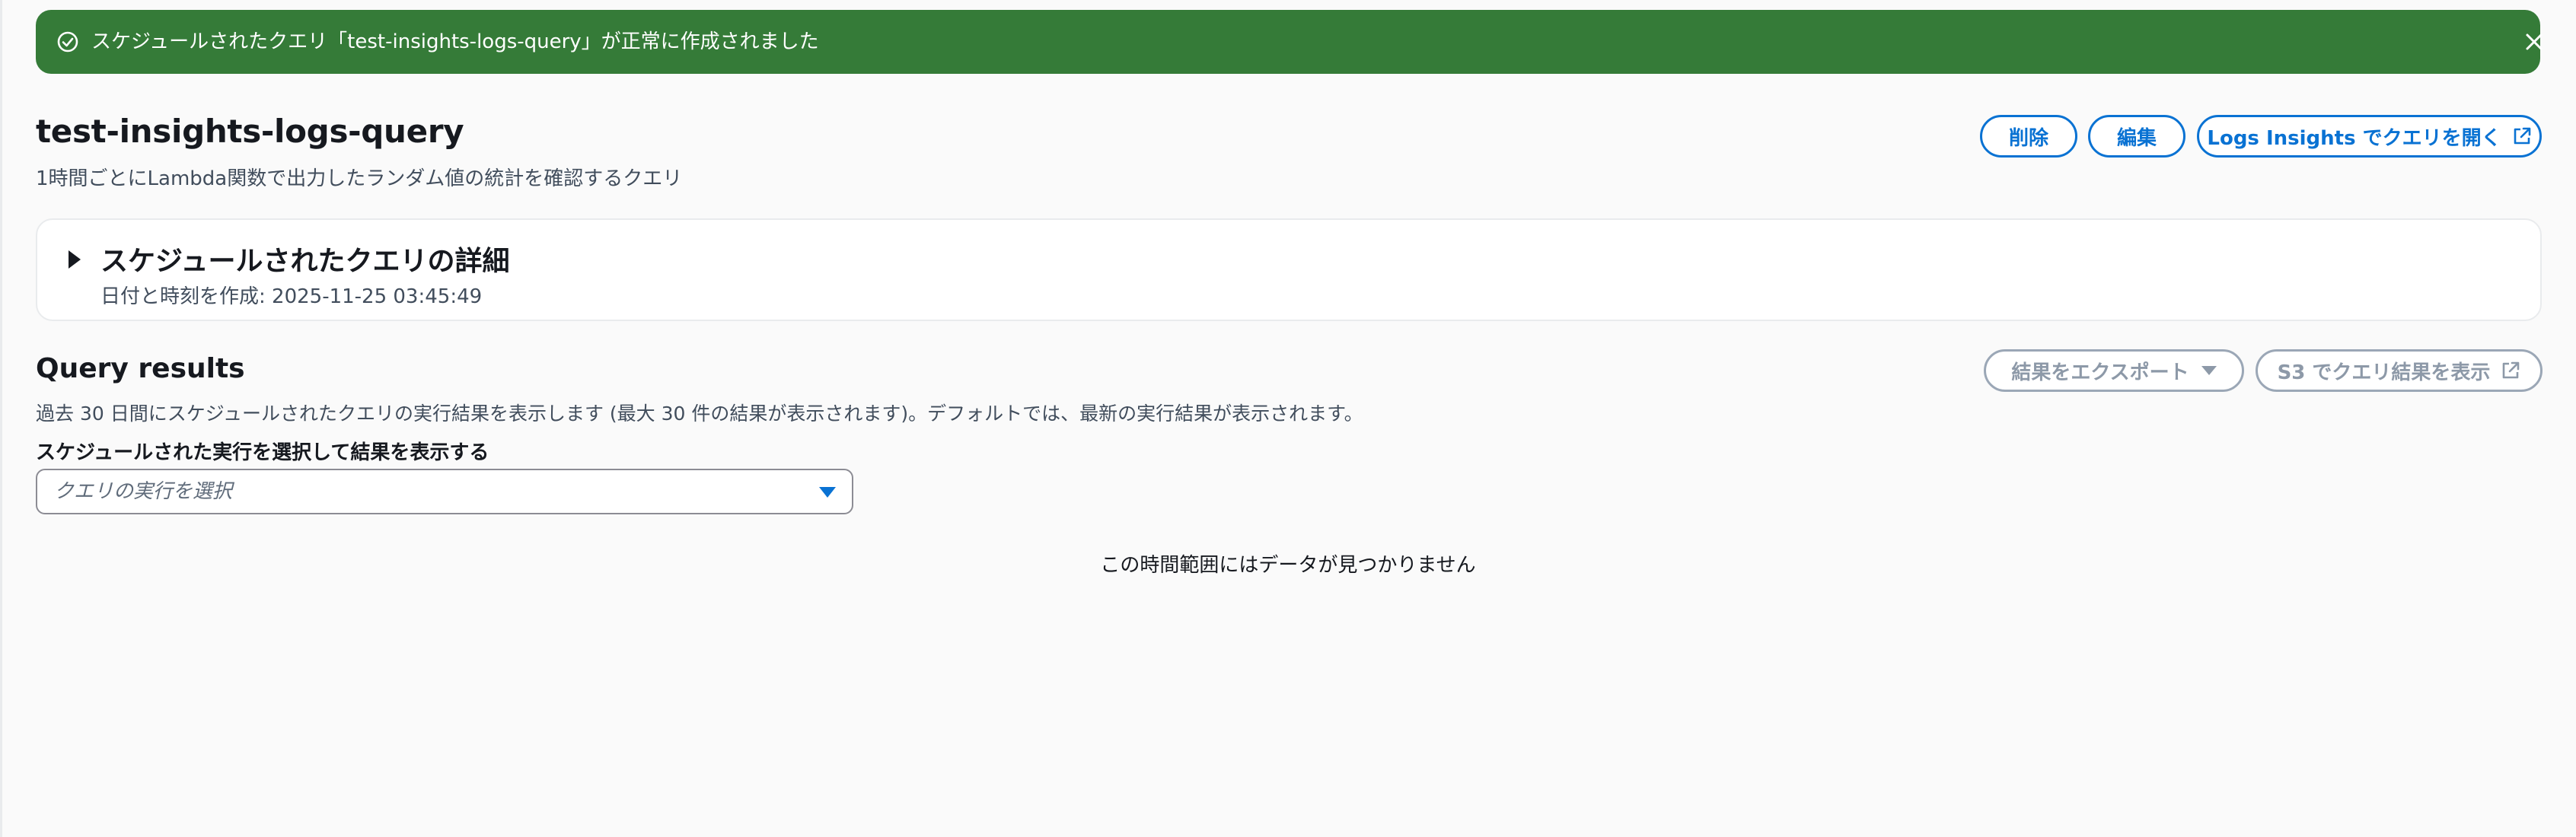 This screenshot has height=837, width=2576. What do you see at coordinates (2384, 372) in the screenshot?
I see `view-s3-results-label: S3 でクエリ結果を表示` at bounding box center [2384, 372].